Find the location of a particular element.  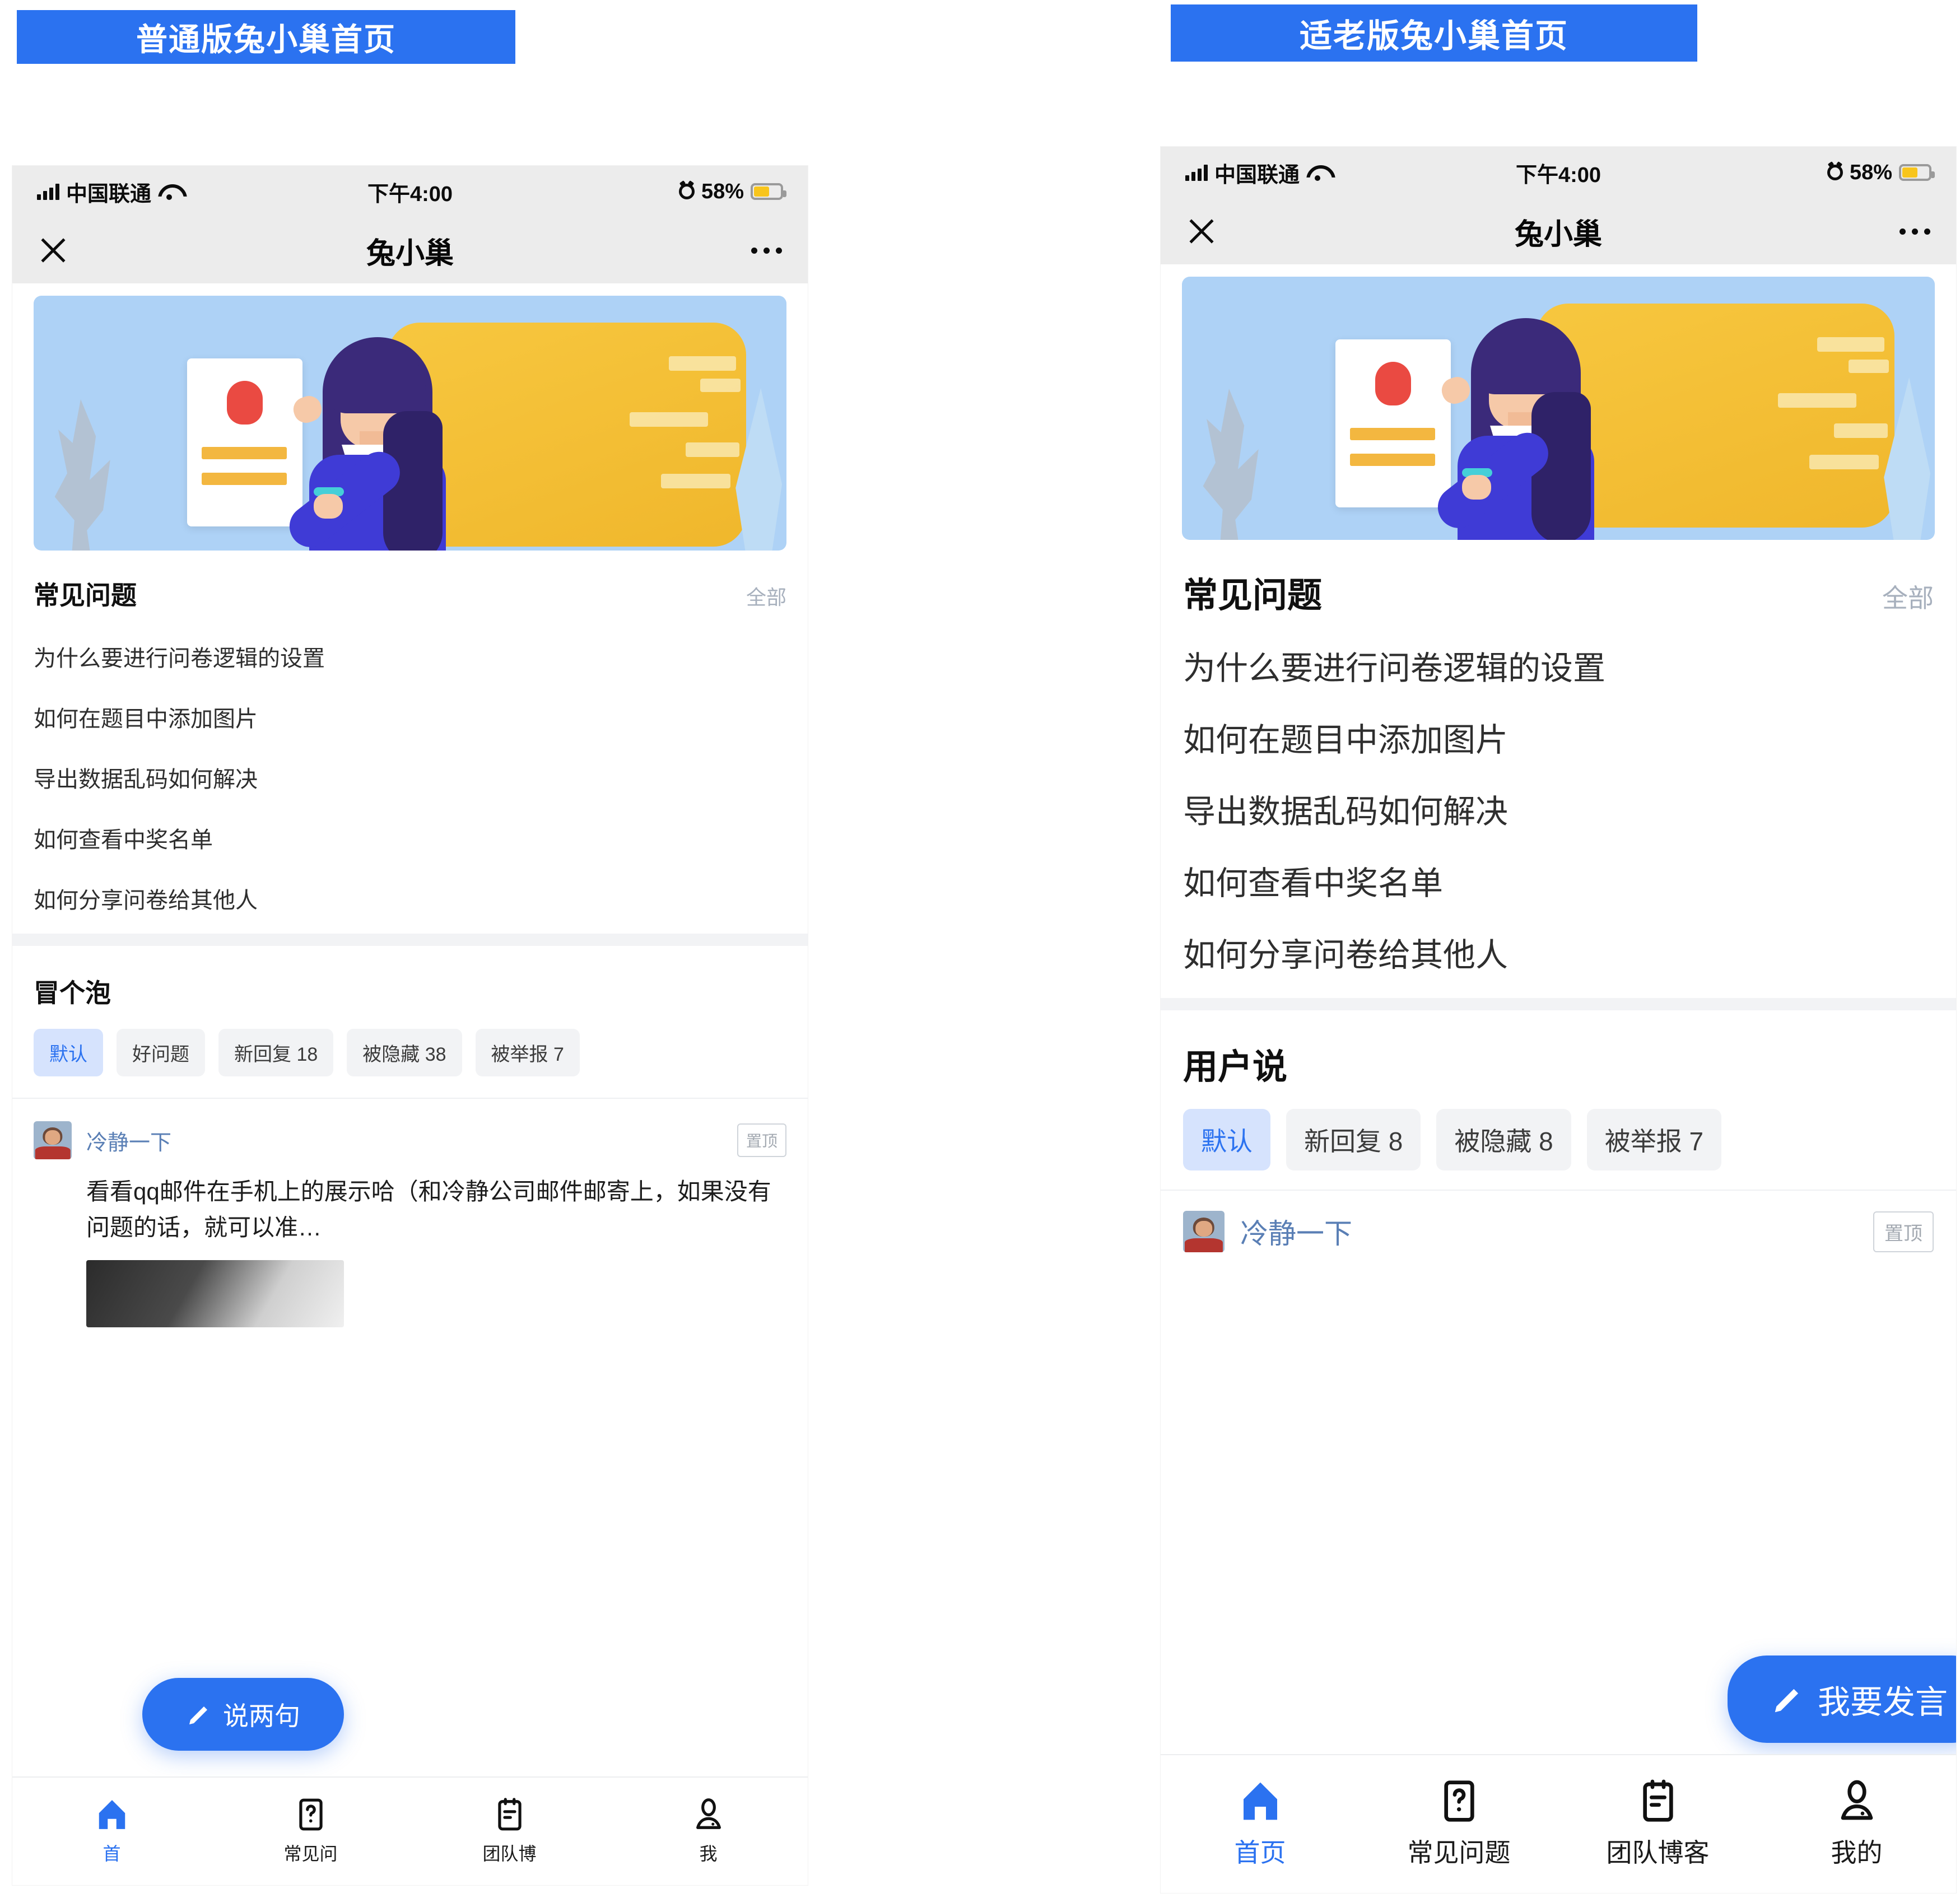

filter-chip-new-replies: 新回复 18 is located at coordinates (276, 1052).